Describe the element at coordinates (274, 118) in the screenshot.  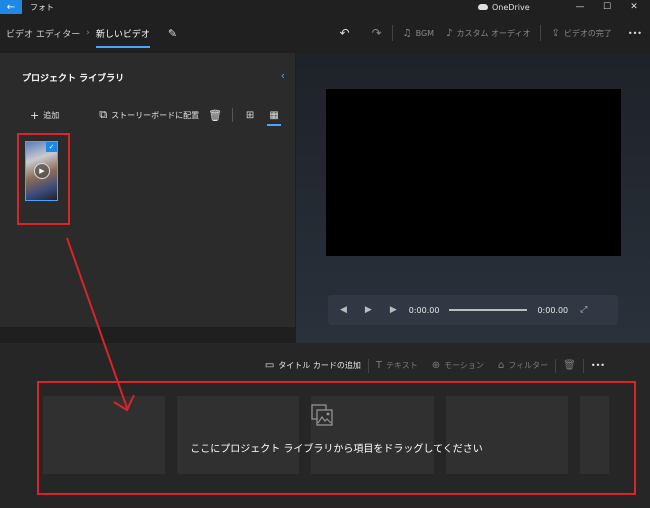
I see `small-view-icon: ▦` at that location.